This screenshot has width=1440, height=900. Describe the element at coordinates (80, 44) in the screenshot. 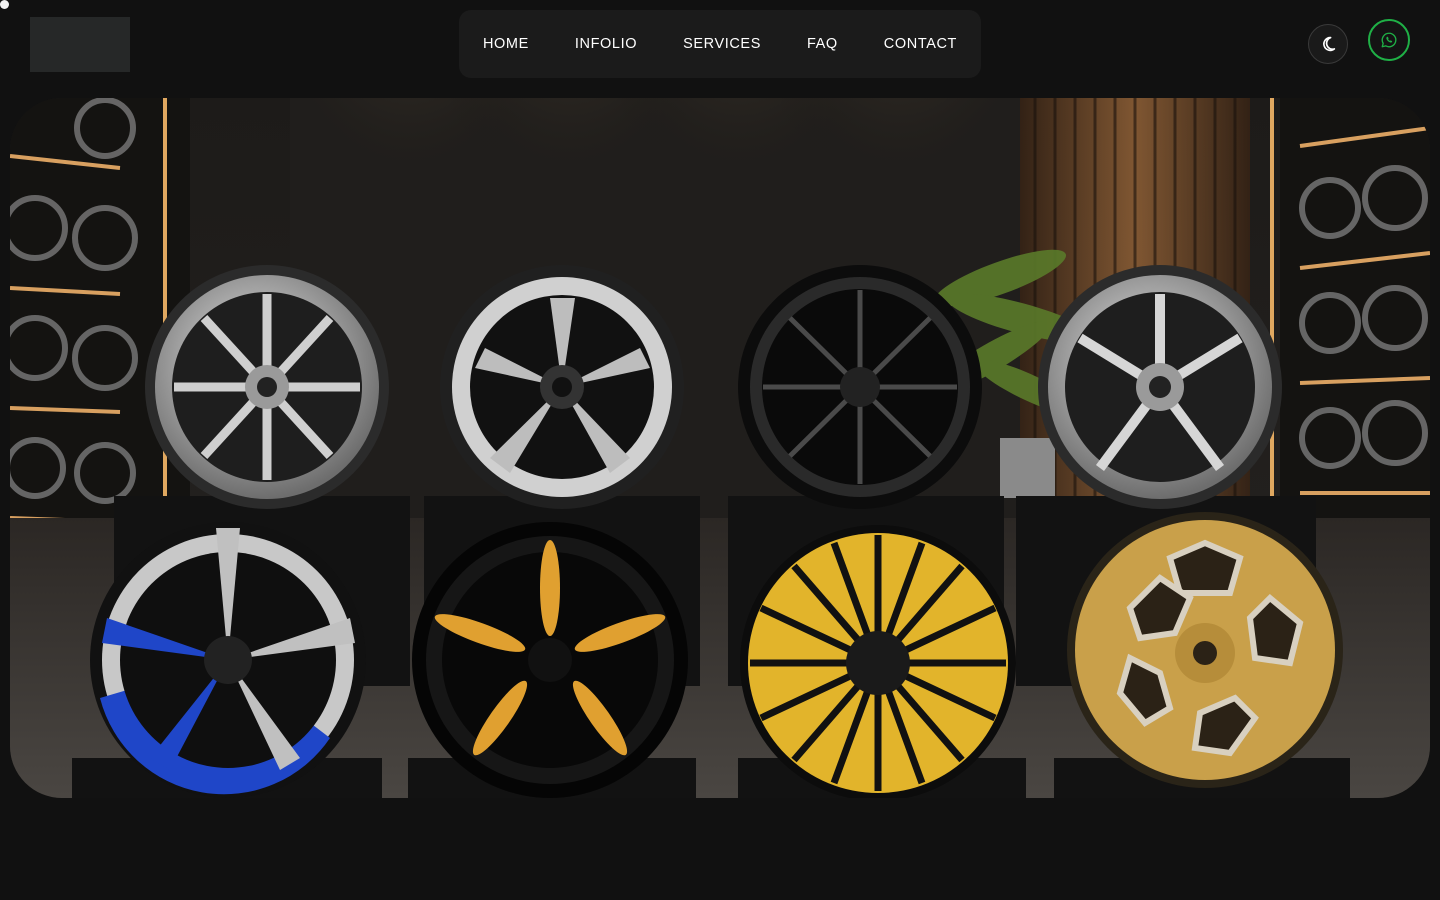

I see `logo` at that location.